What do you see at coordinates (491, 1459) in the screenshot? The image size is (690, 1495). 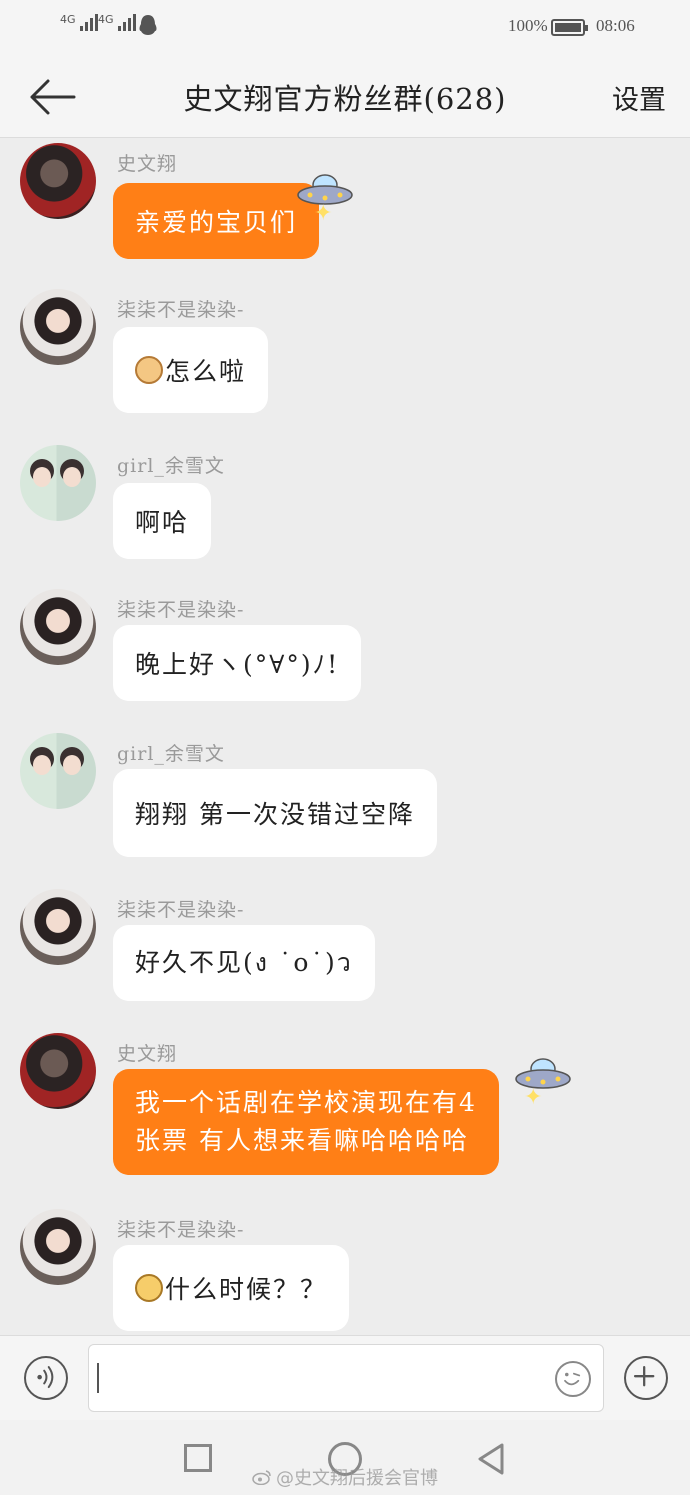 I see `nav-back-icon` at bounding box center [491, 1459].